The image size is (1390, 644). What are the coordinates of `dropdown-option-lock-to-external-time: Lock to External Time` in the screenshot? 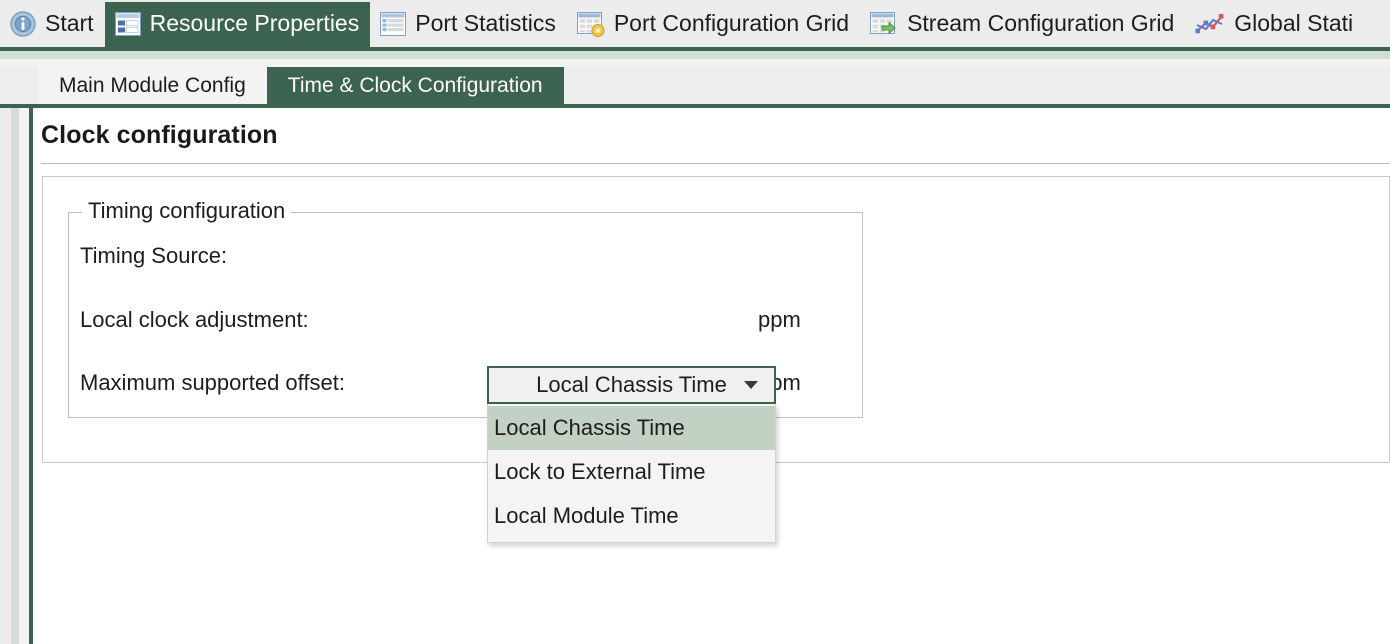 It's located at (631, 472).